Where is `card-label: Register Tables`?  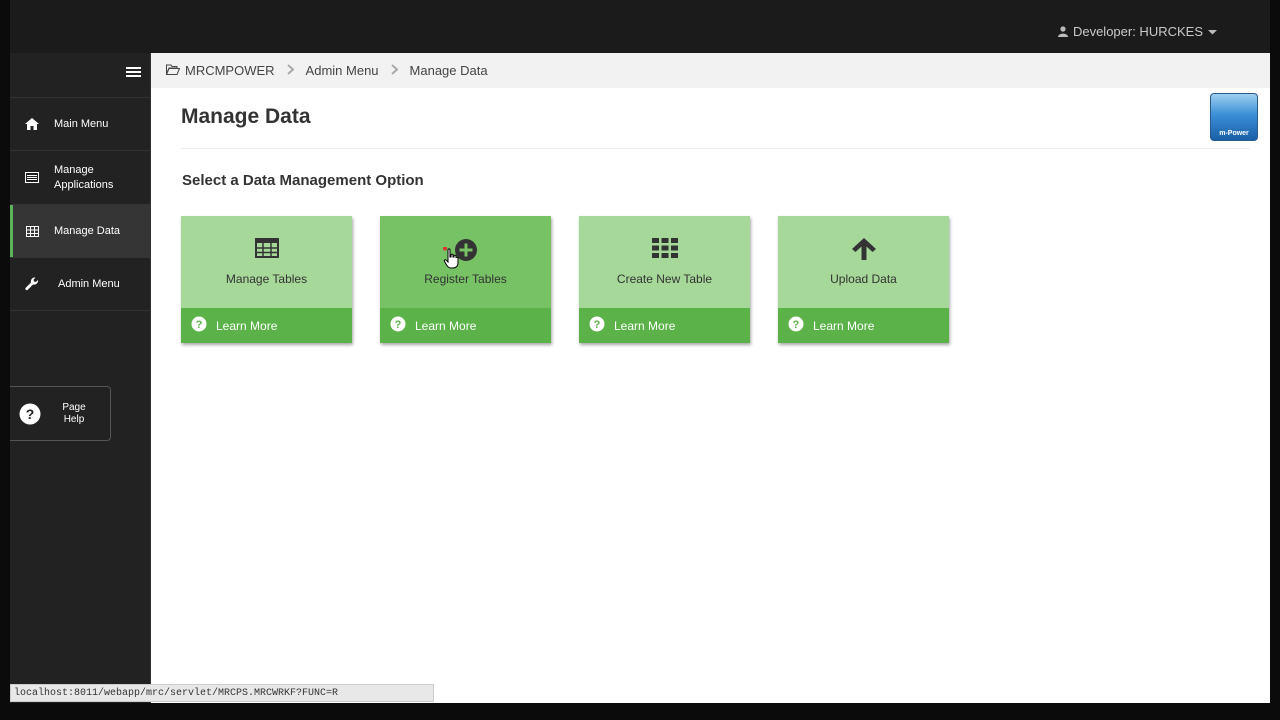 card-label: Register Tables is located at coordinates (465, 279).